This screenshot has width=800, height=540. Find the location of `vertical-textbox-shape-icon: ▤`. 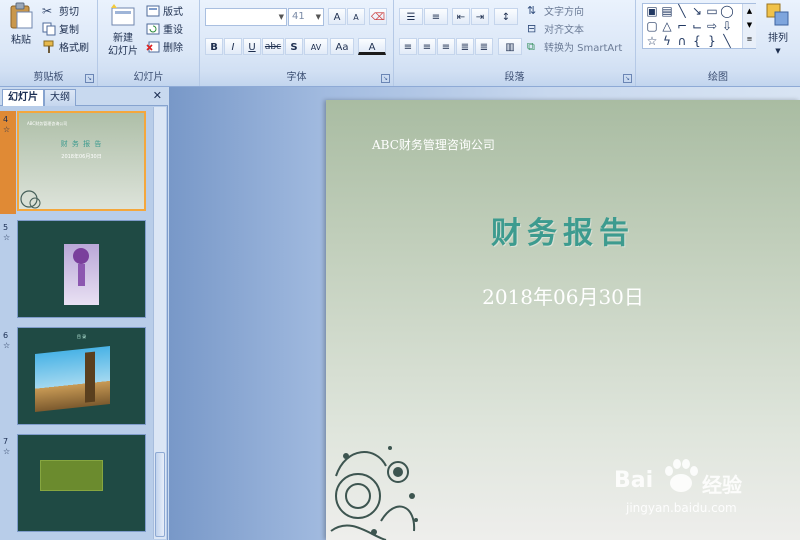

vertical-textbox-shape-icon: ▤ is located at coordinates (667, 11).